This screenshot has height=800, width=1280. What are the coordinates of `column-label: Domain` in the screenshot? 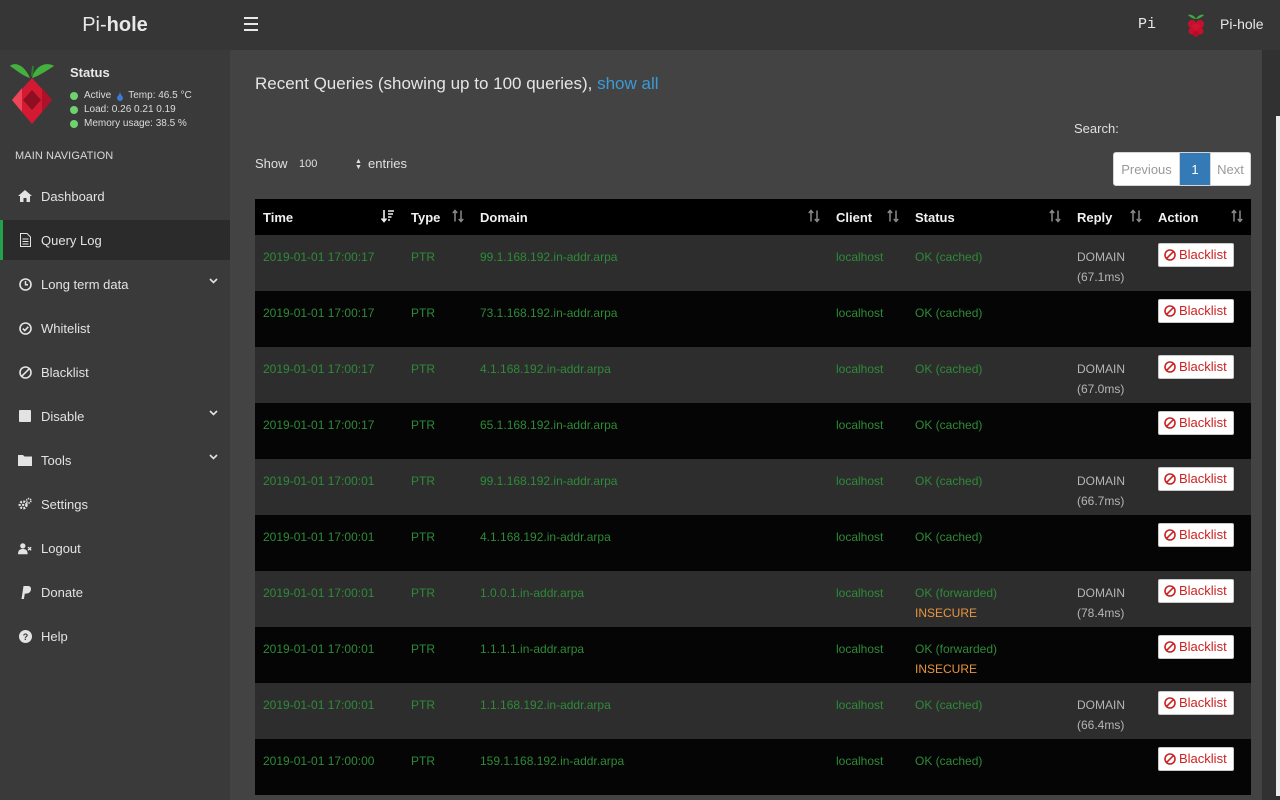 It's located at (504, 217).